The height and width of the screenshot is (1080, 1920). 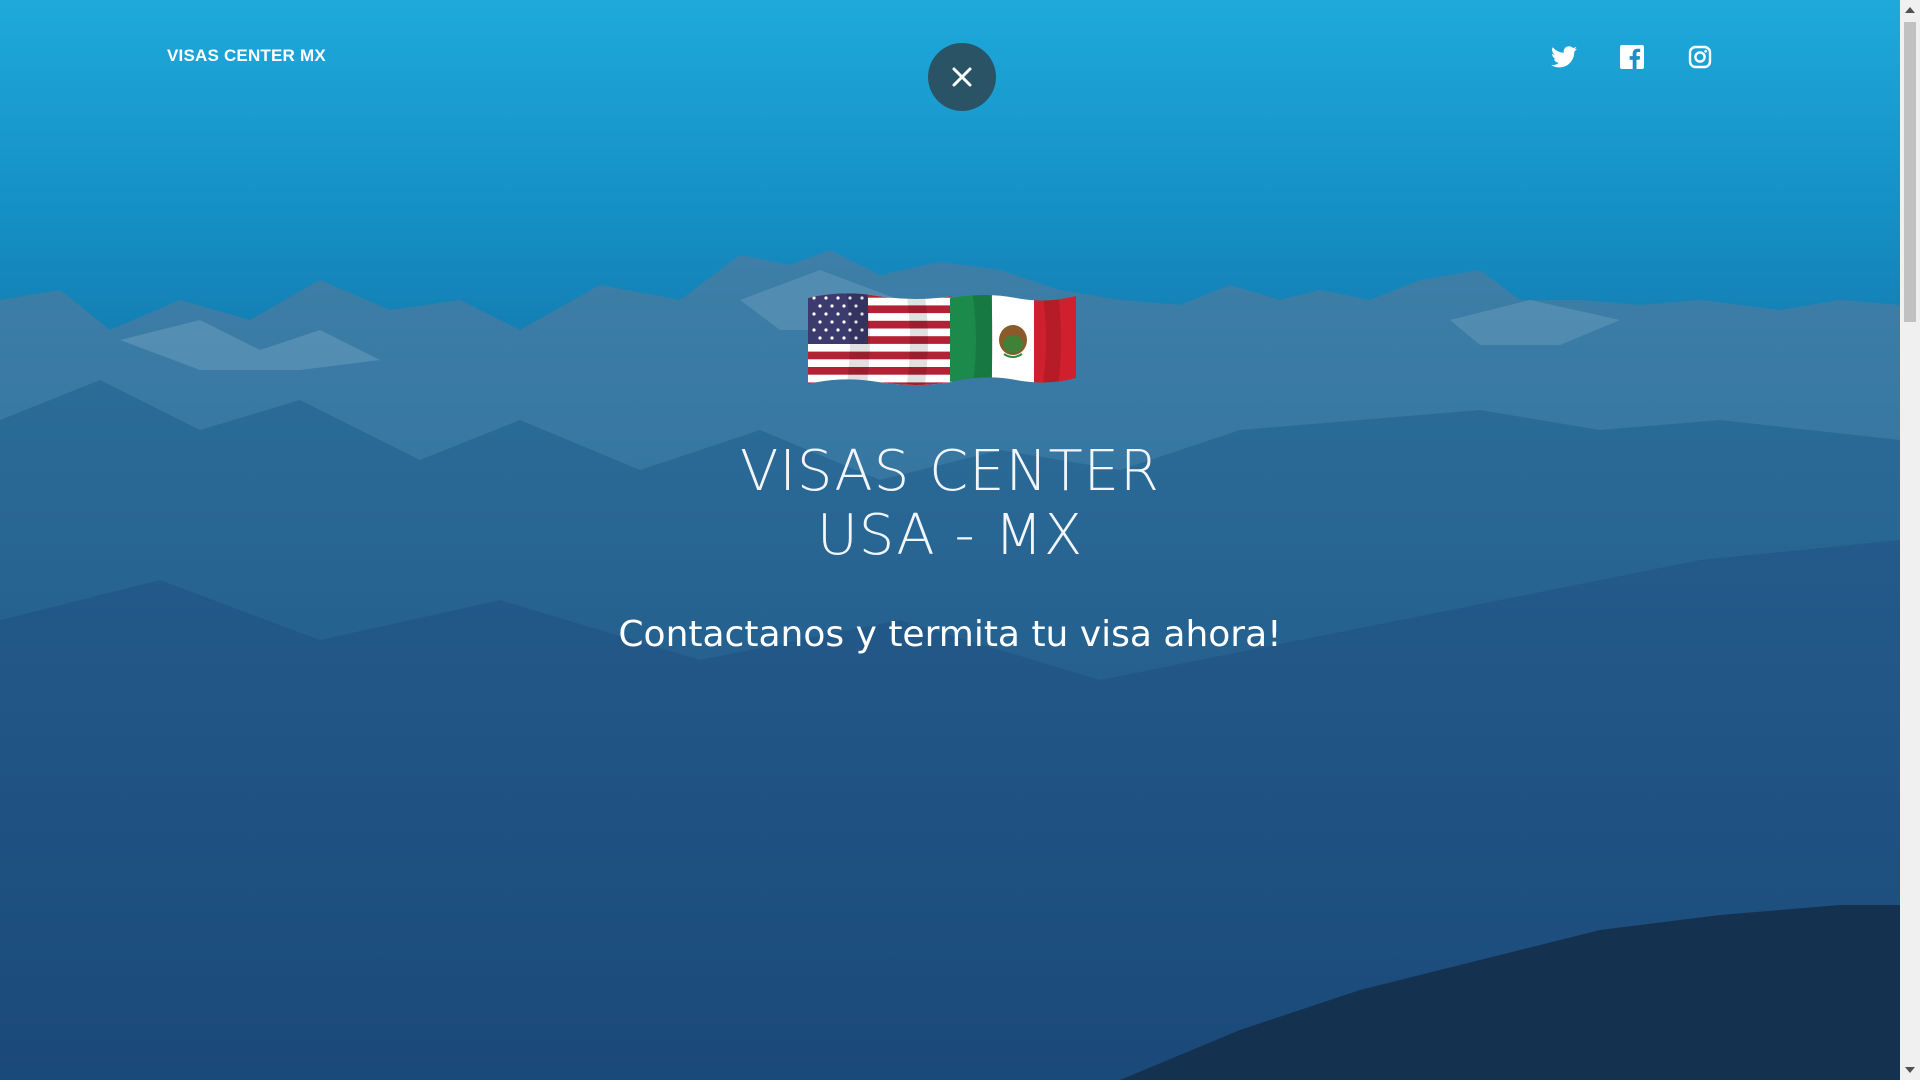 What do you see at coordinates (950, 535) in the screenshot?
I see `title-line-2: USA - MX` at bounding box center [950, 535].